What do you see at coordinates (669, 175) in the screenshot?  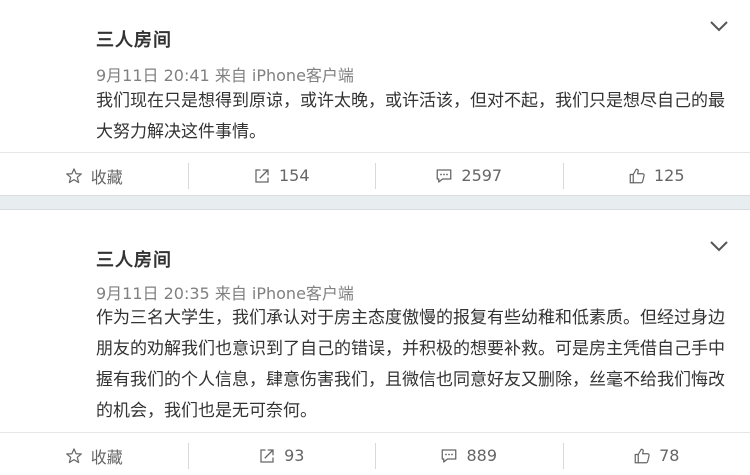 I see `like-count: 125` at bounding box center [669, 175].